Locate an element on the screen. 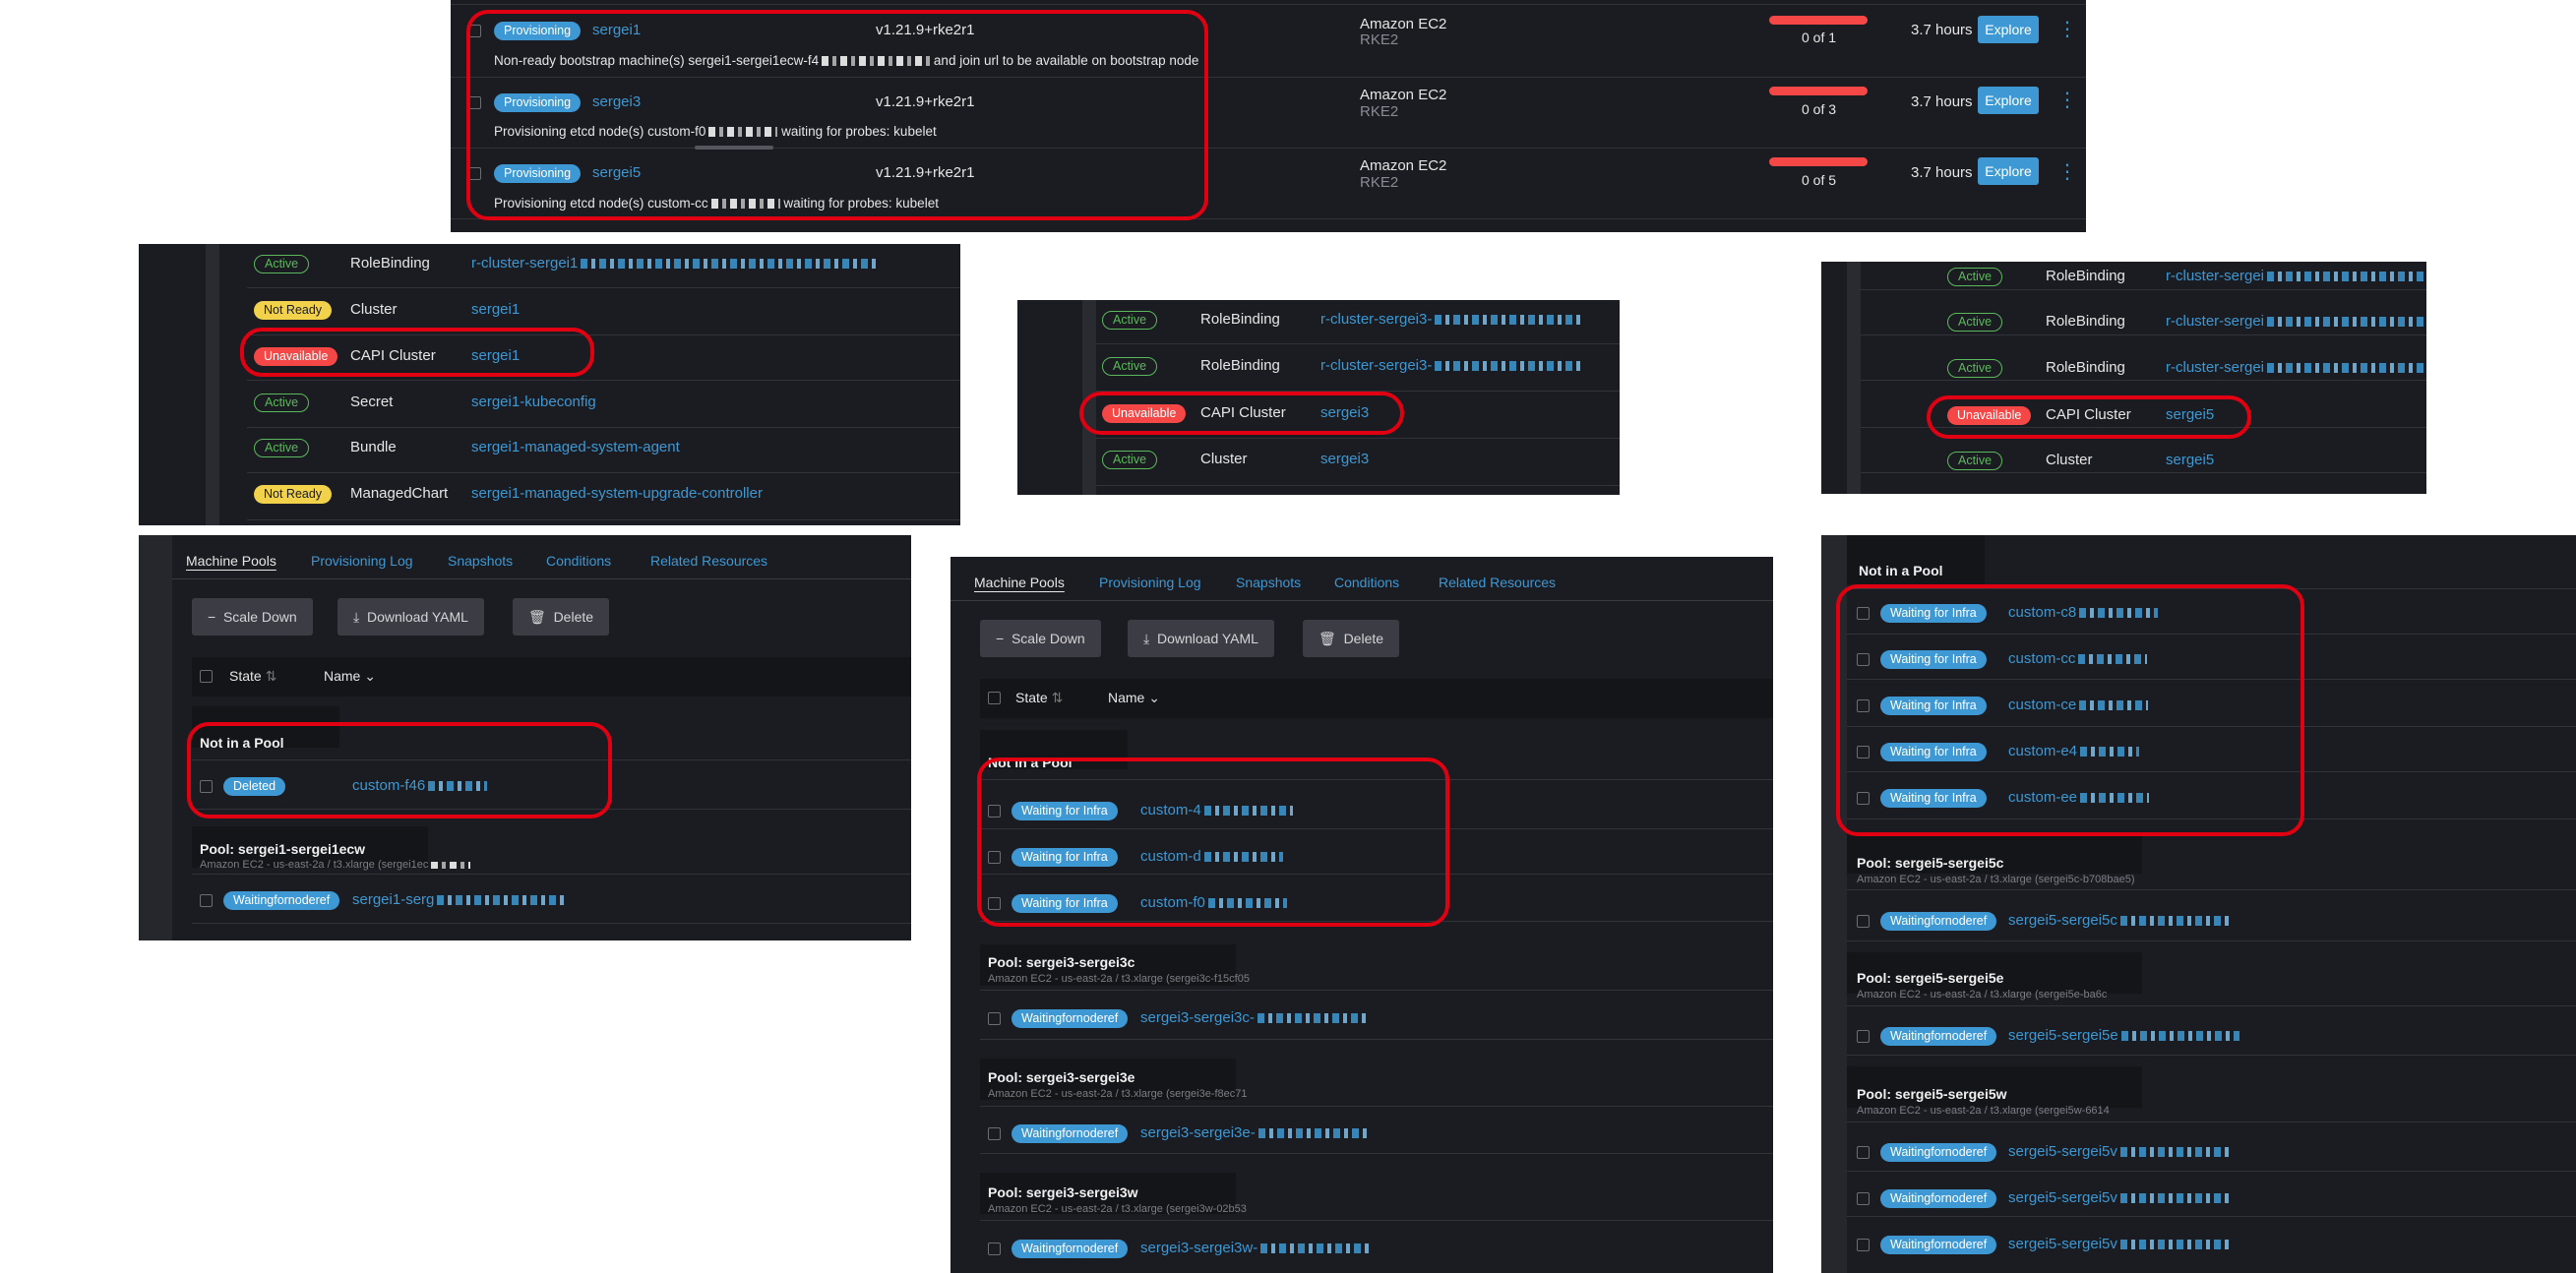  machine-link: sergei5-sergei5e is located at coordinates (2123, 1035).